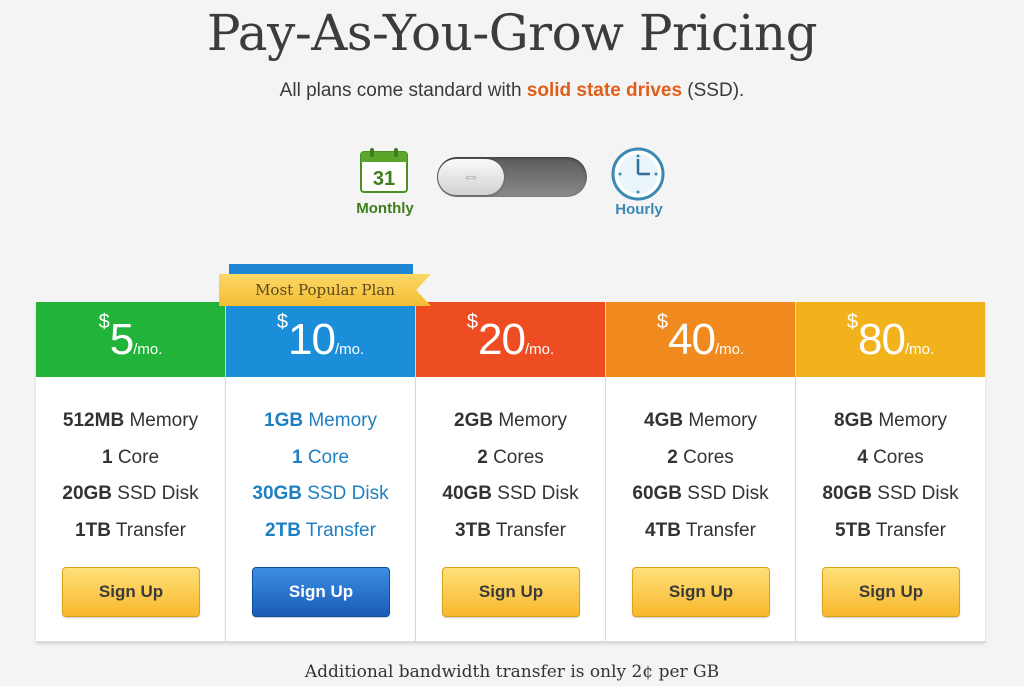 This screenshot has height=686, width=1024. What do you see at coordinates (320, 530) in the screenshot?
I see `feature-transfer: 2TB Transfer` at bounding box center [320, 530].